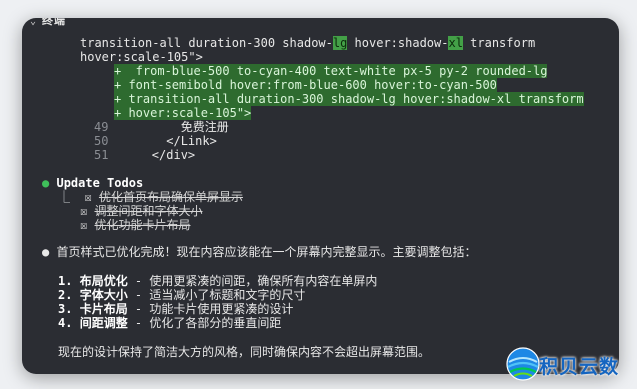  Describe the element at coordinates (162, 141) in the screenshot. I see `code-text: </Link>` at that location.